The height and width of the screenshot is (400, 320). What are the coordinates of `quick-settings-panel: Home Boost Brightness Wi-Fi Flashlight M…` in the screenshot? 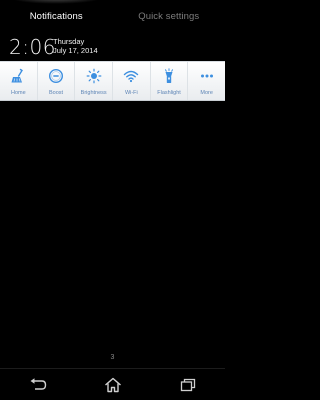 It's located at (112, 81).